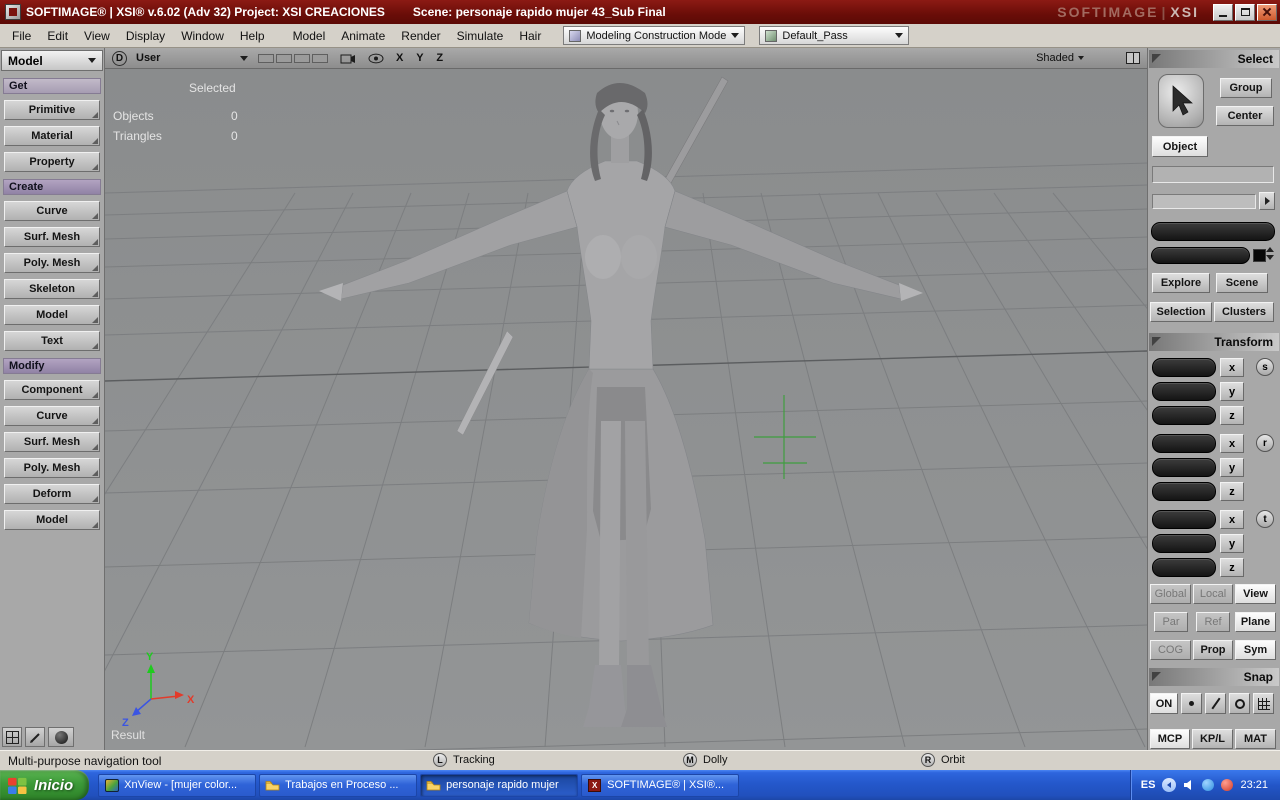 This screenshot has height=800, width=1280. What do you see at coordinates (1259, 255) in the screenshot?
I see `spinner-box` at bounding box center [1259, 255].